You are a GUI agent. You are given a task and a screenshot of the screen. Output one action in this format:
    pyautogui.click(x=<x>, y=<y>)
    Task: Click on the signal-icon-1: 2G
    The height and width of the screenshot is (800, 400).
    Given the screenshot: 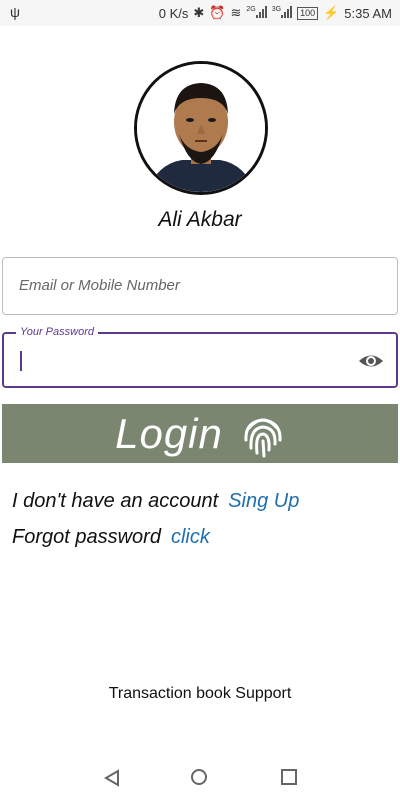 What is the action you would take?
    pyautogui.click(x=256, y=13)
    